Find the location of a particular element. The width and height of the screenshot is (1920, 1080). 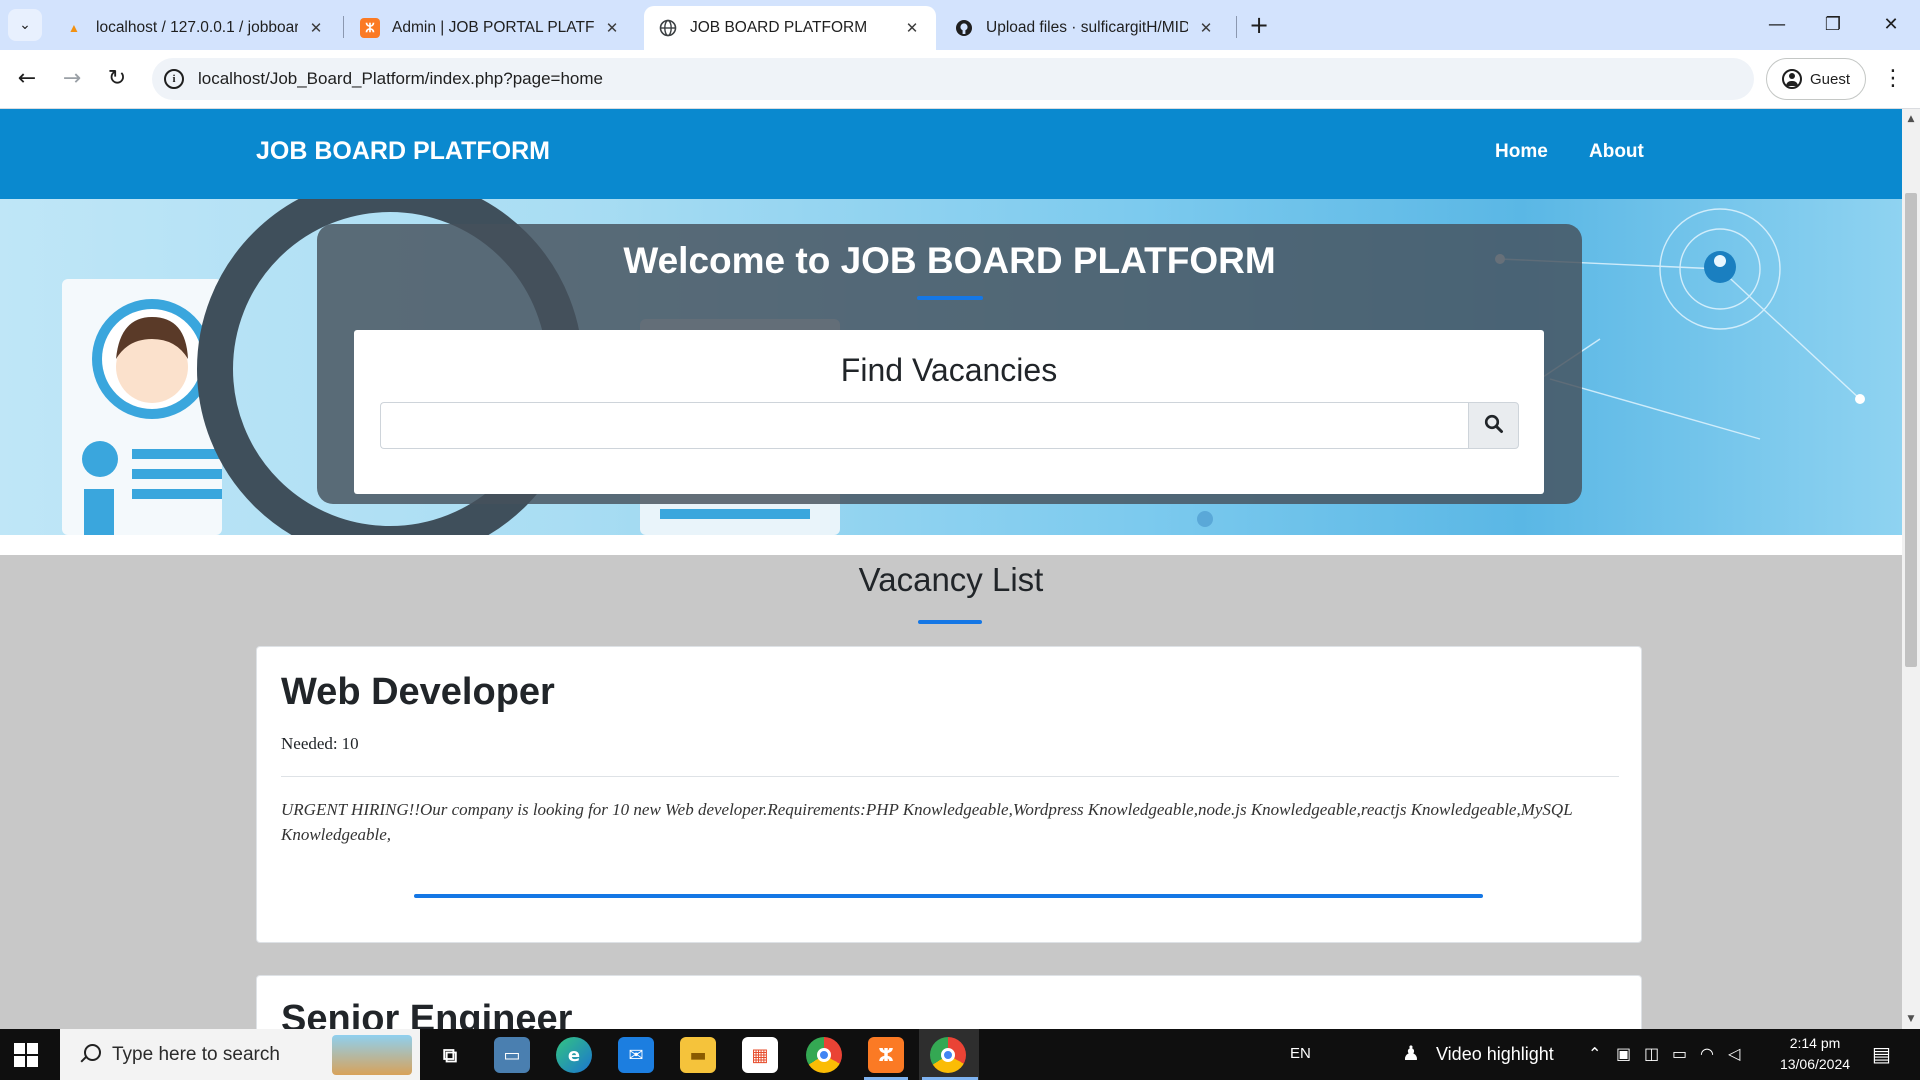

vacancy-needed: Needed: 10 is located at coordinates (320, 744).